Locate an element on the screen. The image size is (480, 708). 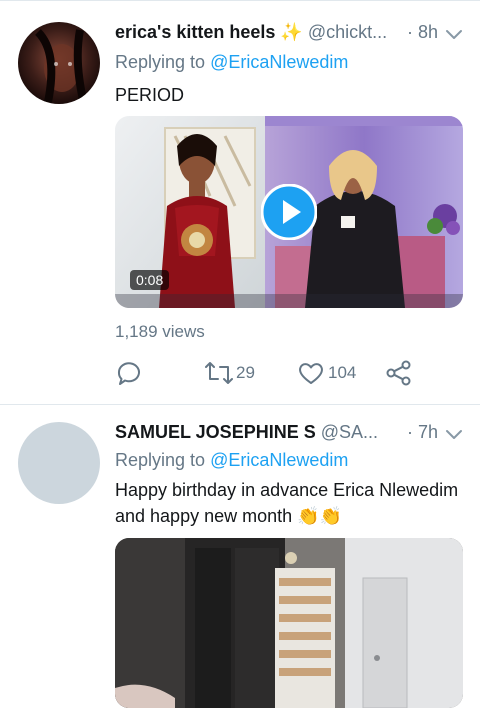
share-icon is located at coordinates (399, 373).